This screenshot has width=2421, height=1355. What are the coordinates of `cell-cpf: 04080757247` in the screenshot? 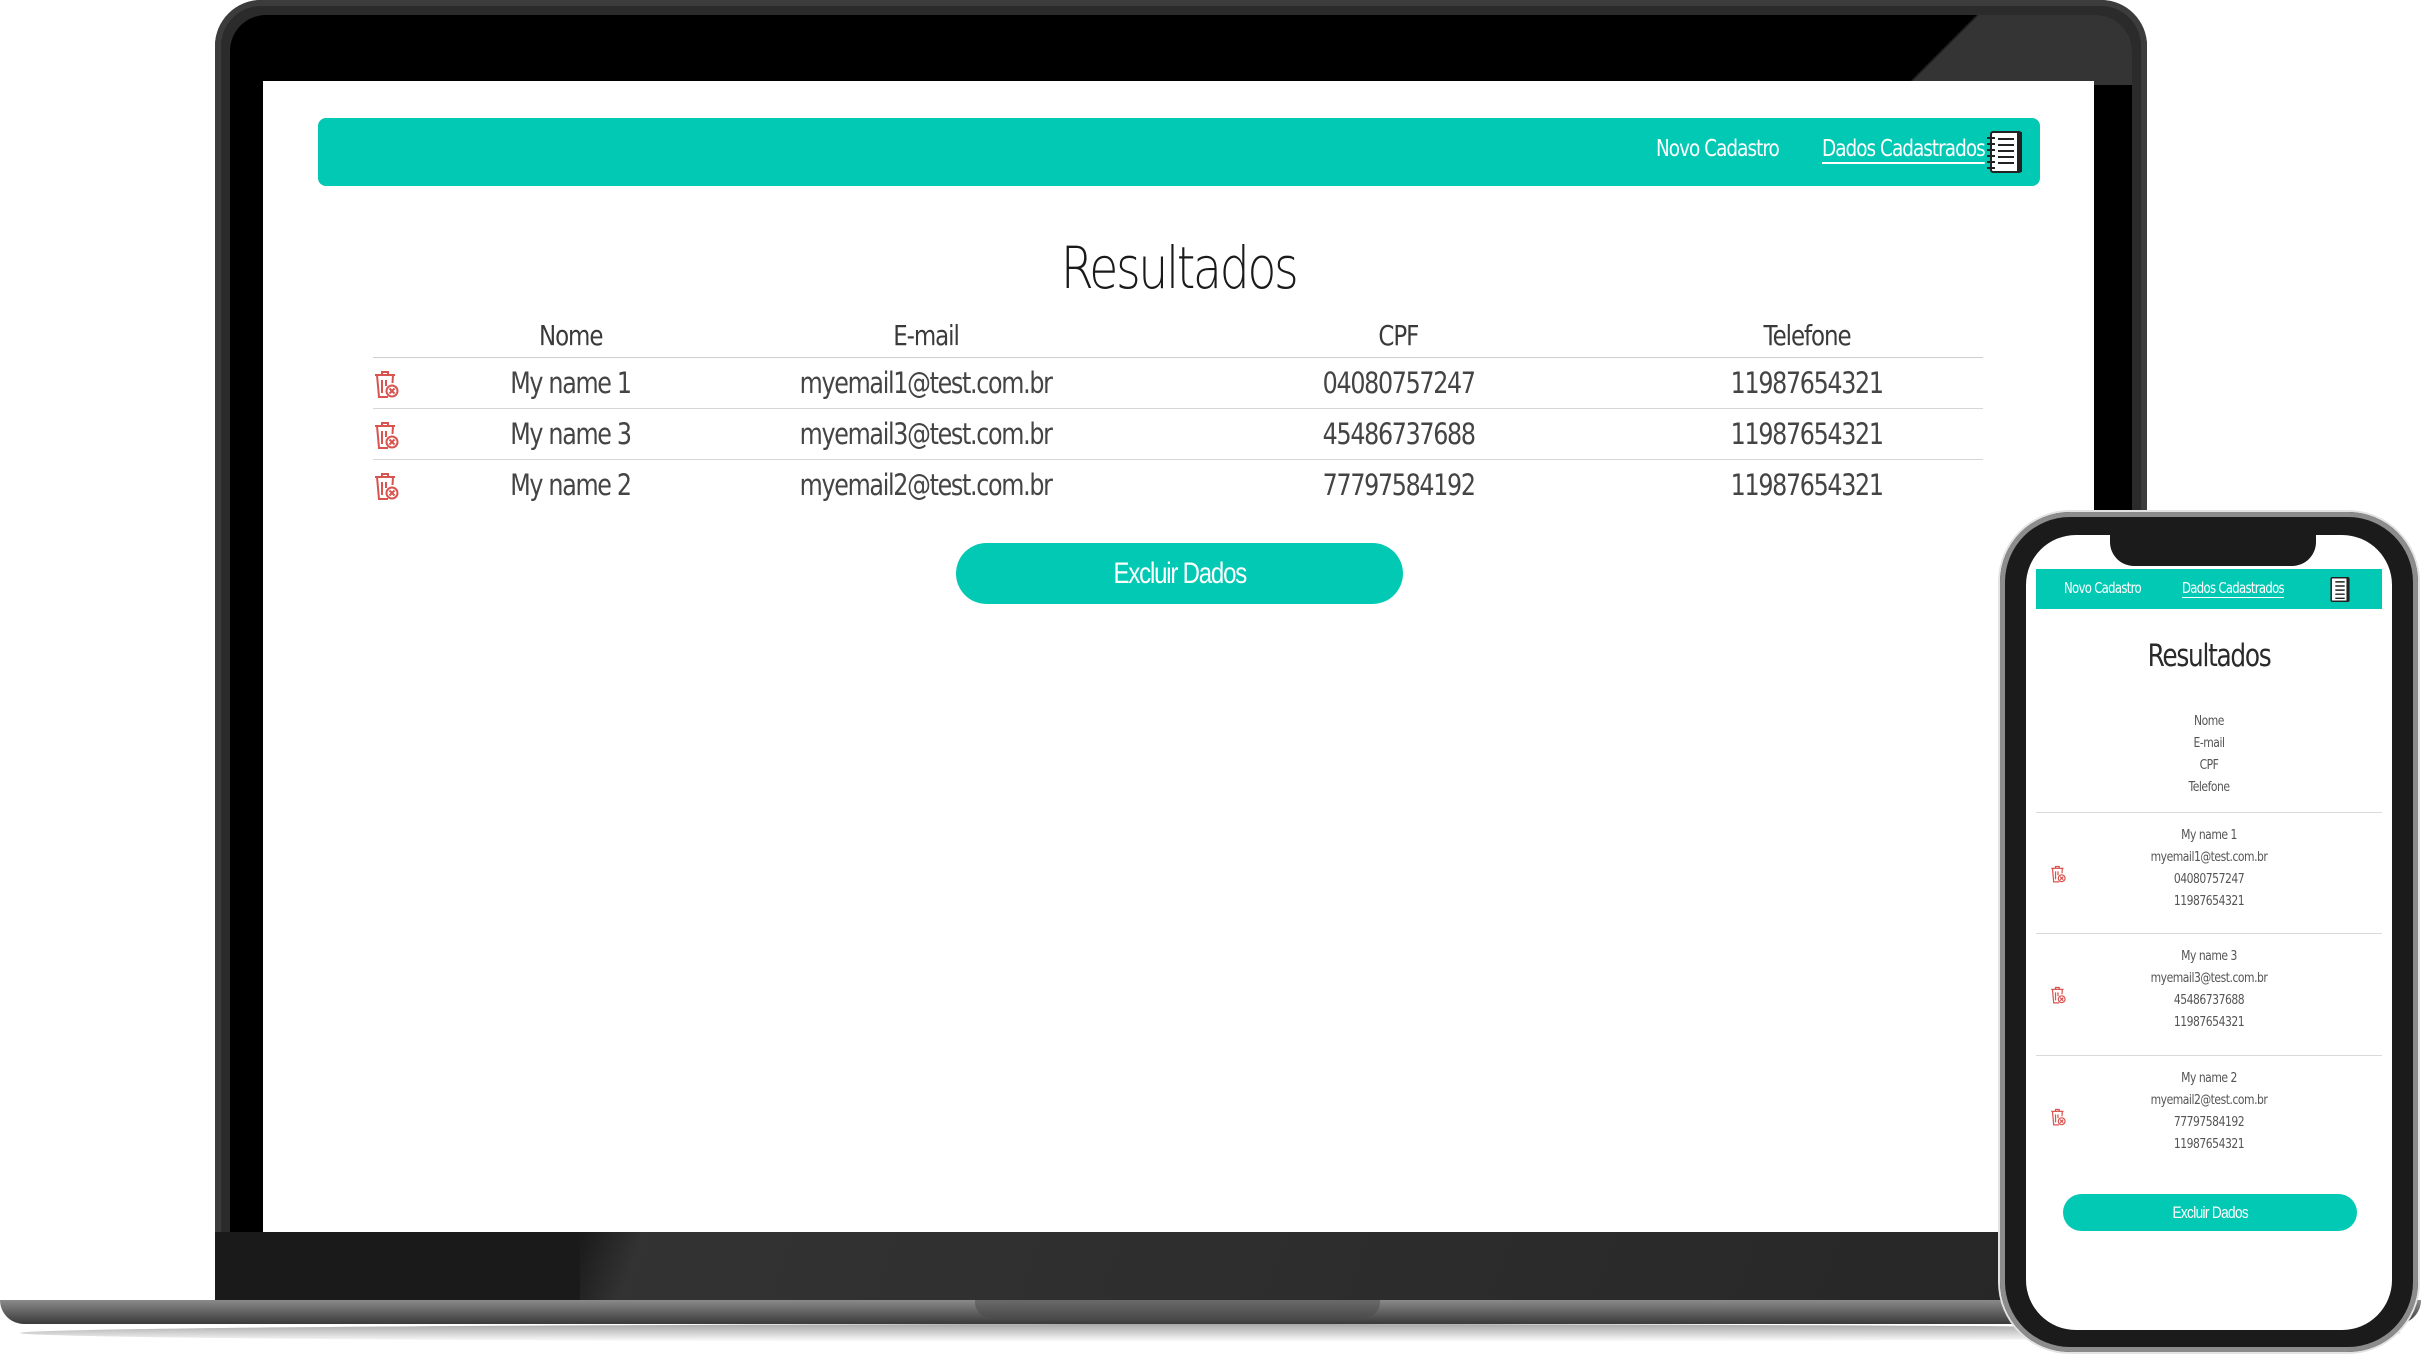 It's located at (1398, 383).